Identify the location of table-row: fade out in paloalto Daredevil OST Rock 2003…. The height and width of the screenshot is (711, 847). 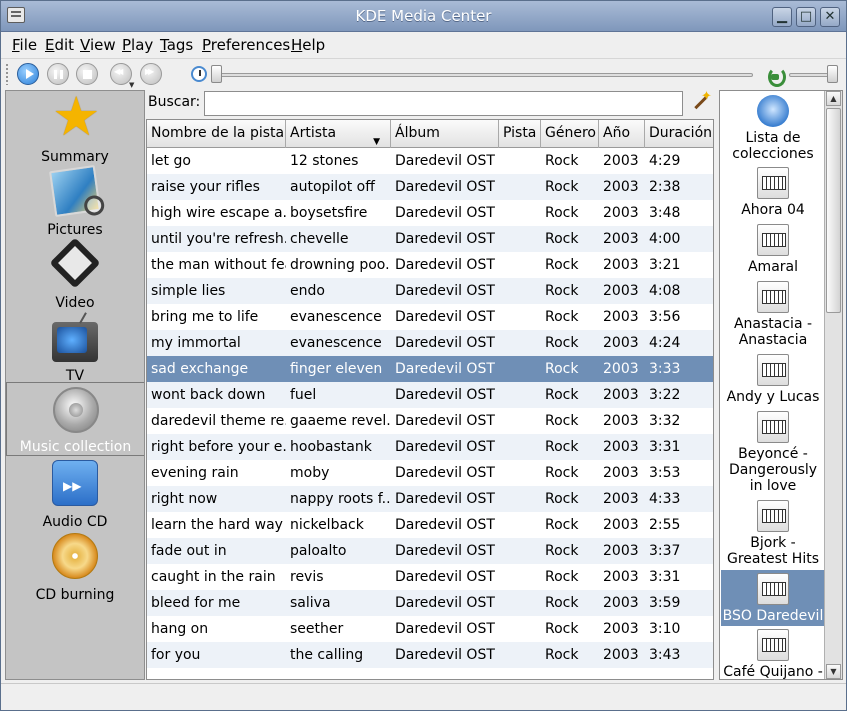
(430, 551).